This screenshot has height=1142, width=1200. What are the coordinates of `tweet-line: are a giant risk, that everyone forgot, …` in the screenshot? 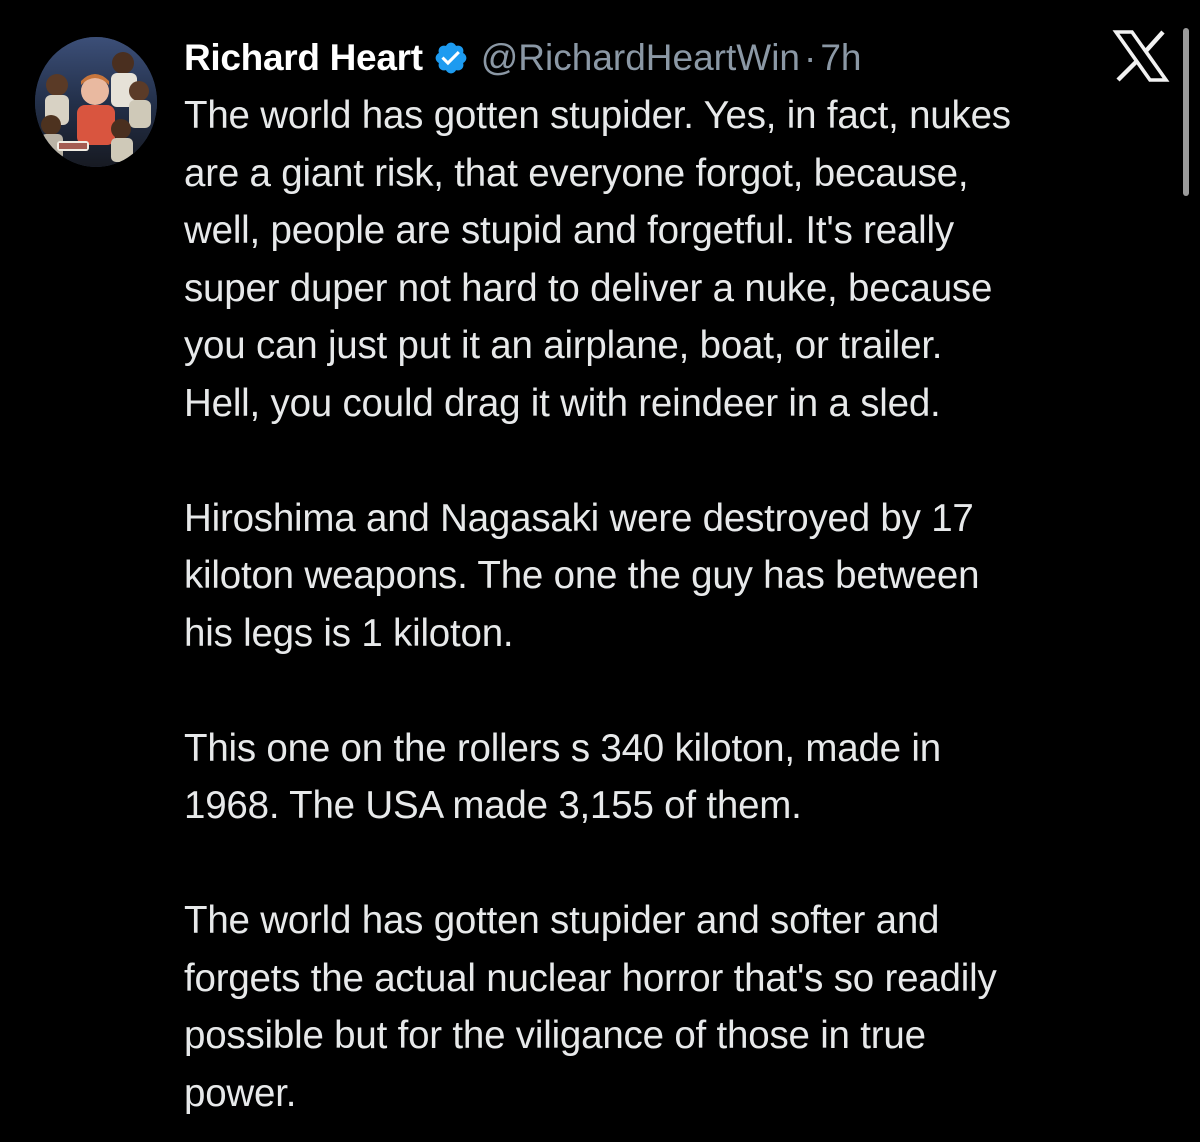 It's located at (576, 173).